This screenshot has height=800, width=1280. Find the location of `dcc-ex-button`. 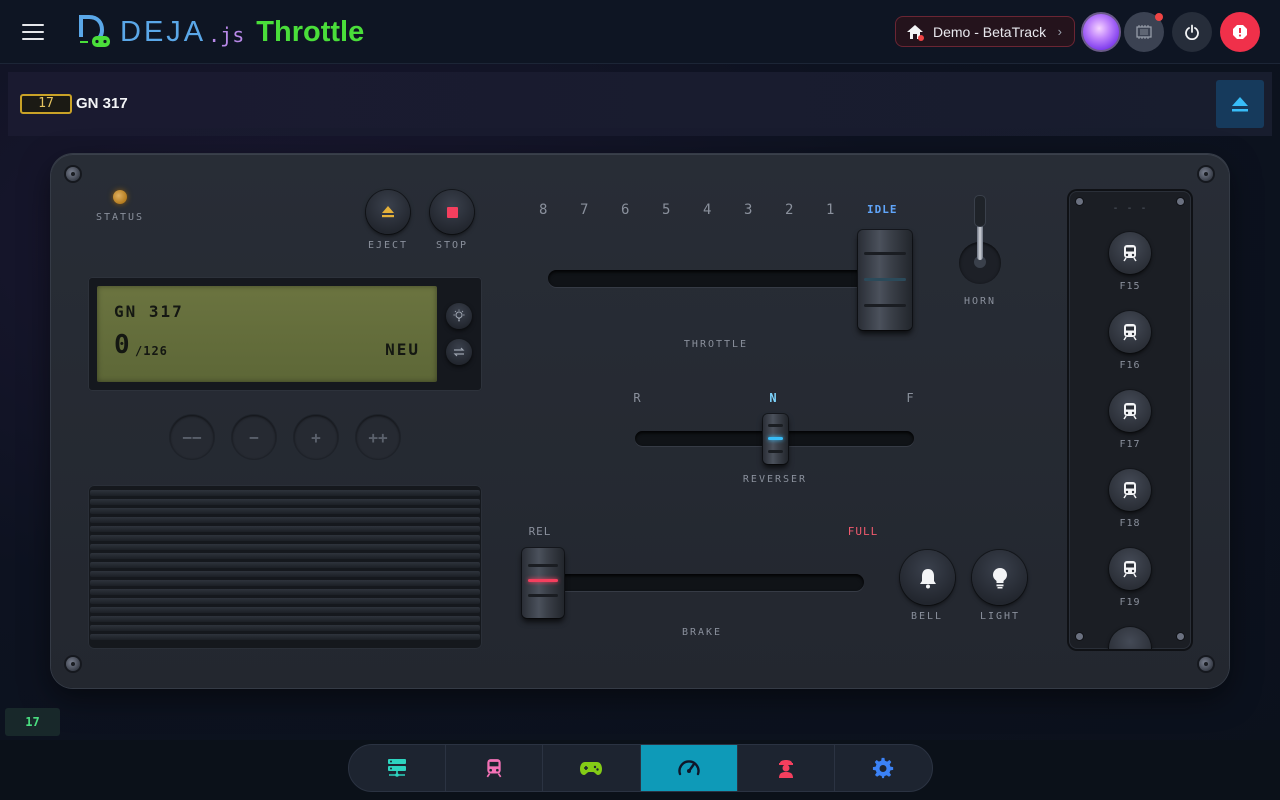

dcc-ex-button is located at coordinates (1144, 32).